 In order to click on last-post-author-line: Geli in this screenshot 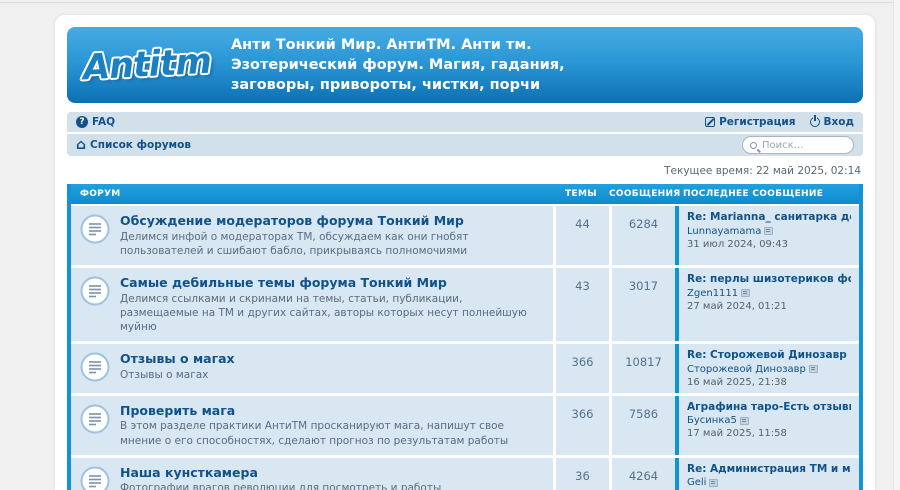, I will do `click(769, 482)`.